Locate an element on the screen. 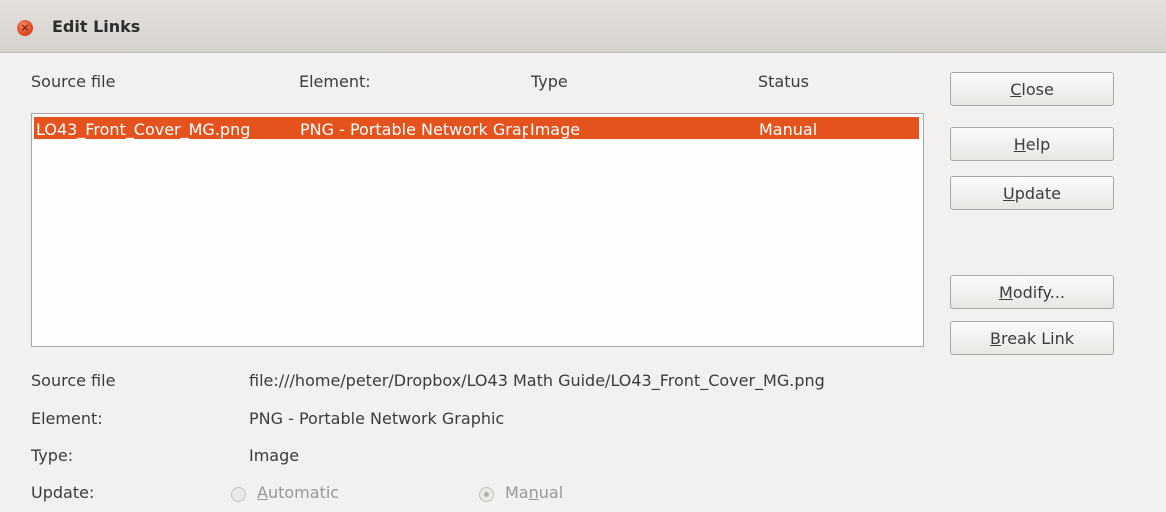 The height and width of the screenshot is (512, 1166). column-header-status: Status is located at coordinates (783, 81).